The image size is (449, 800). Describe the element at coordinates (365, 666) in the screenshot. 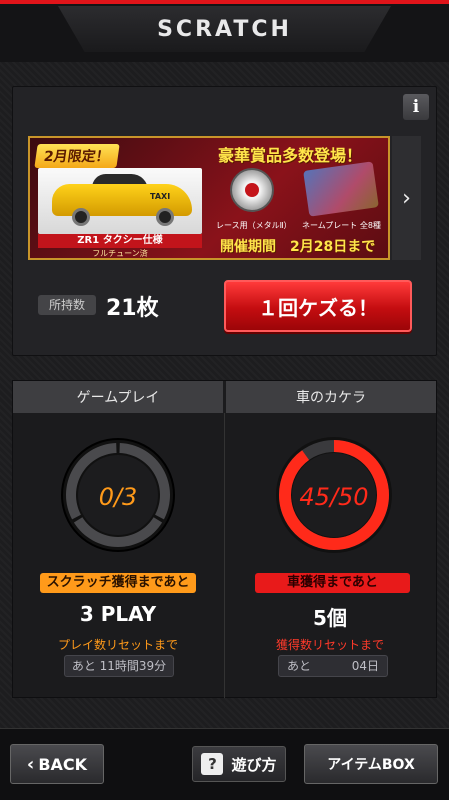

I see `car-reset-value: 04日` at that location.